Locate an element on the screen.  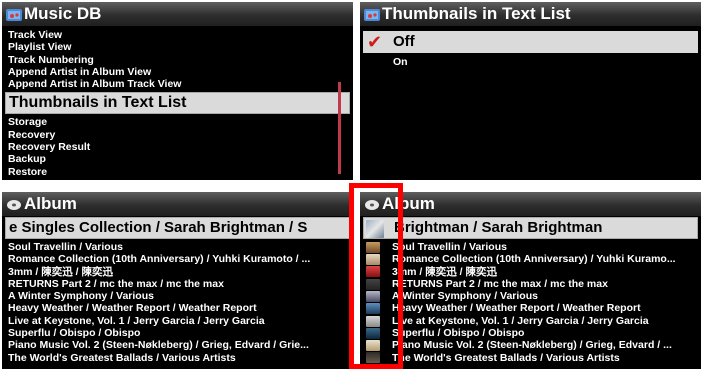
music-db-title: Music DB is located at coordinates (63, 13).